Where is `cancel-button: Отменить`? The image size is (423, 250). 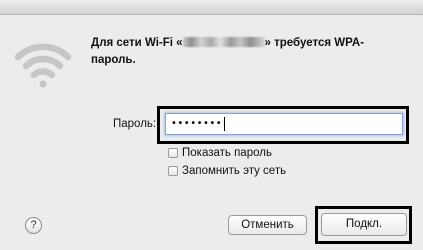
cancel-button: Отменить is located at coordinates (267, 225).